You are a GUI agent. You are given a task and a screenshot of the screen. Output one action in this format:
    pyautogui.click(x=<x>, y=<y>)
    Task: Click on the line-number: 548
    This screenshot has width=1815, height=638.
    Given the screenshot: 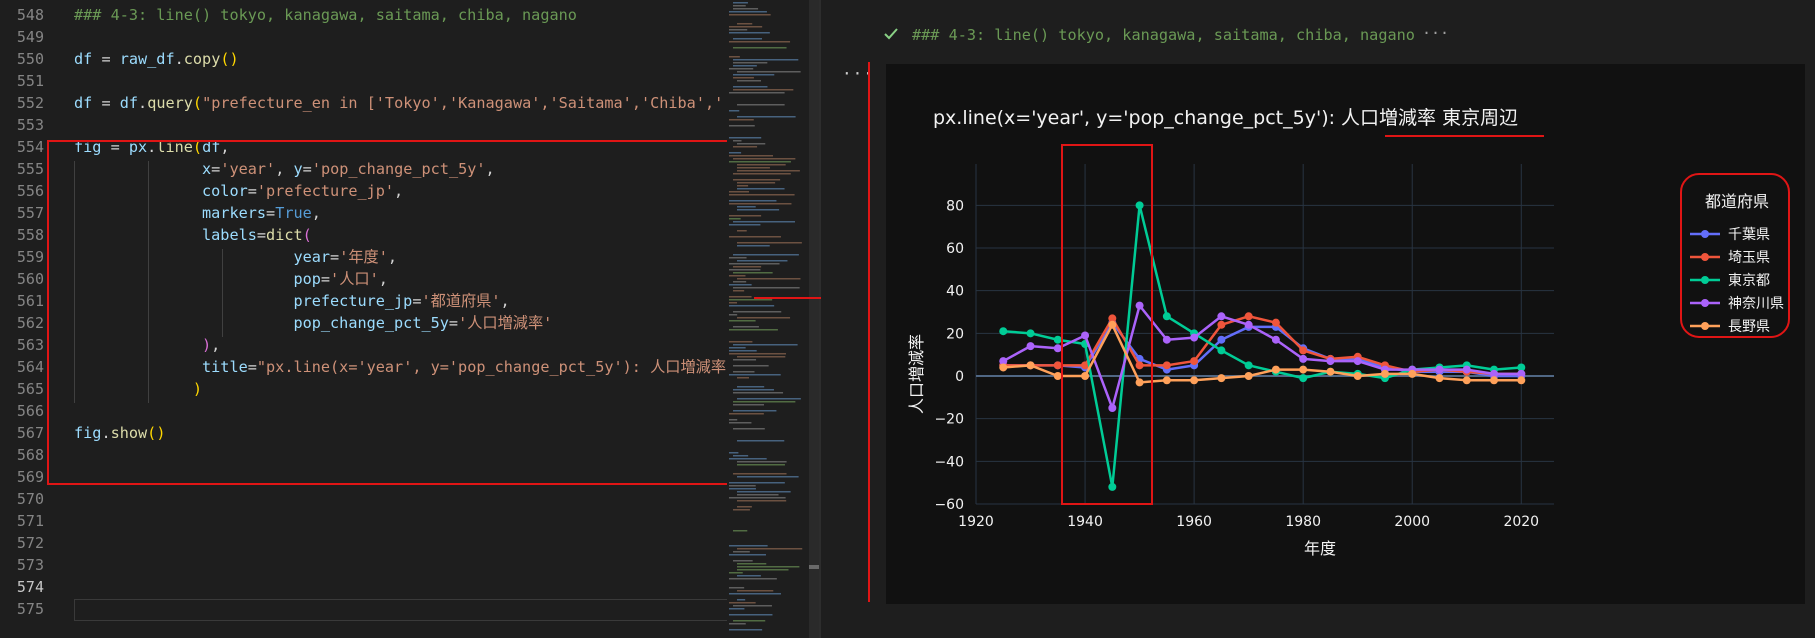 What is the action you would take?
    pyautogui.click(x=30, y=15)
    